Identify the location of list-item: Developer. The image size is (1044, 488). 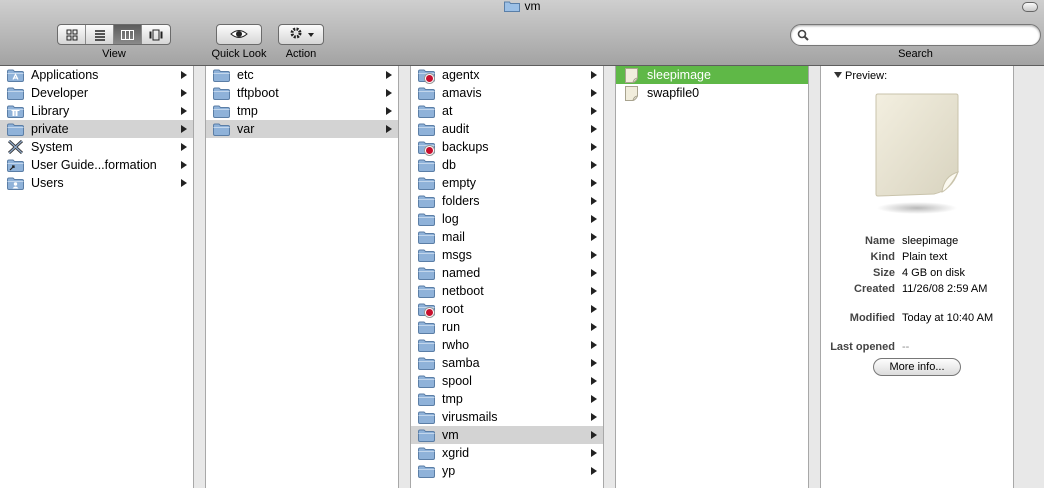
(96, 93).